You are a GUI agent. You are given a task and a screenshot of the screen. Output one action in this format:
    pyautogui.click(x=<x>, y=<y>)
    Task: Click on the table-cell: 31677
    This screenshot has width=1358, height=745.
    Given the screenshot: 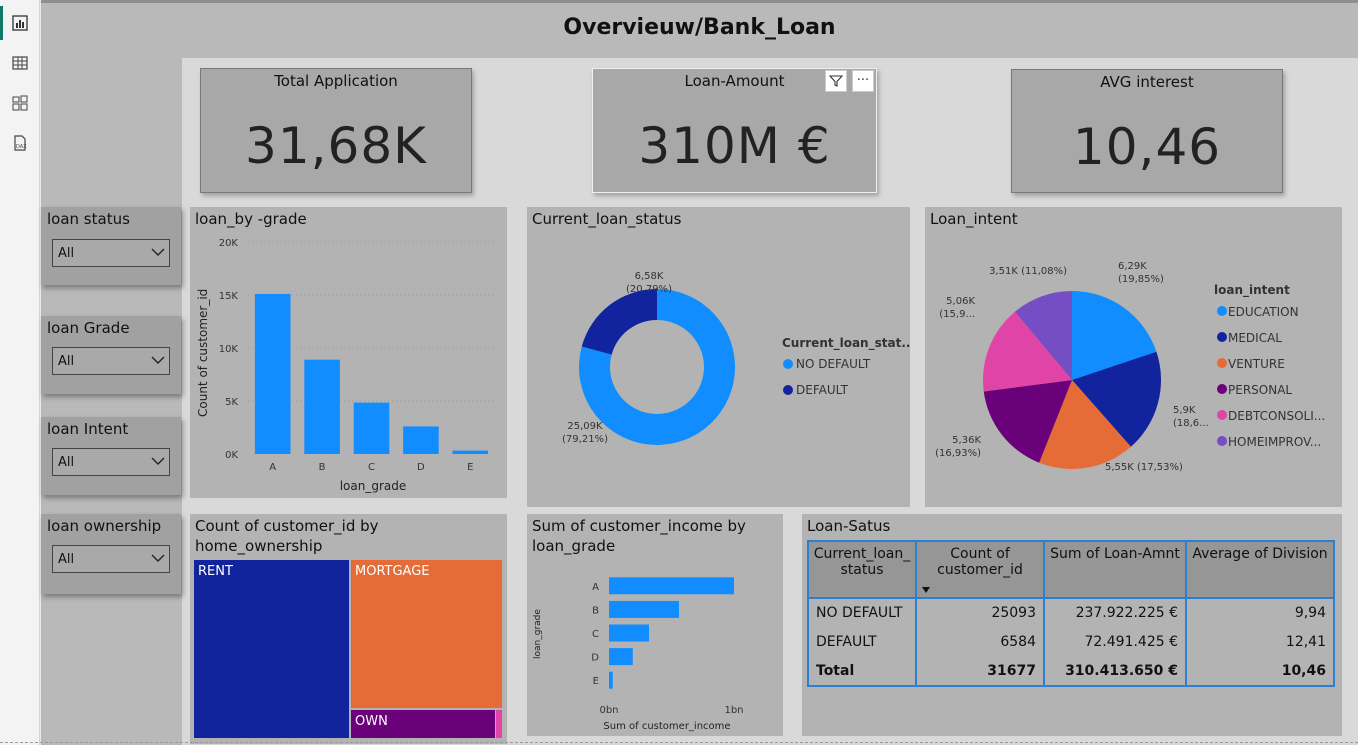 What is the action you would take?
    pyautogui.click(x=980, y=670)
    